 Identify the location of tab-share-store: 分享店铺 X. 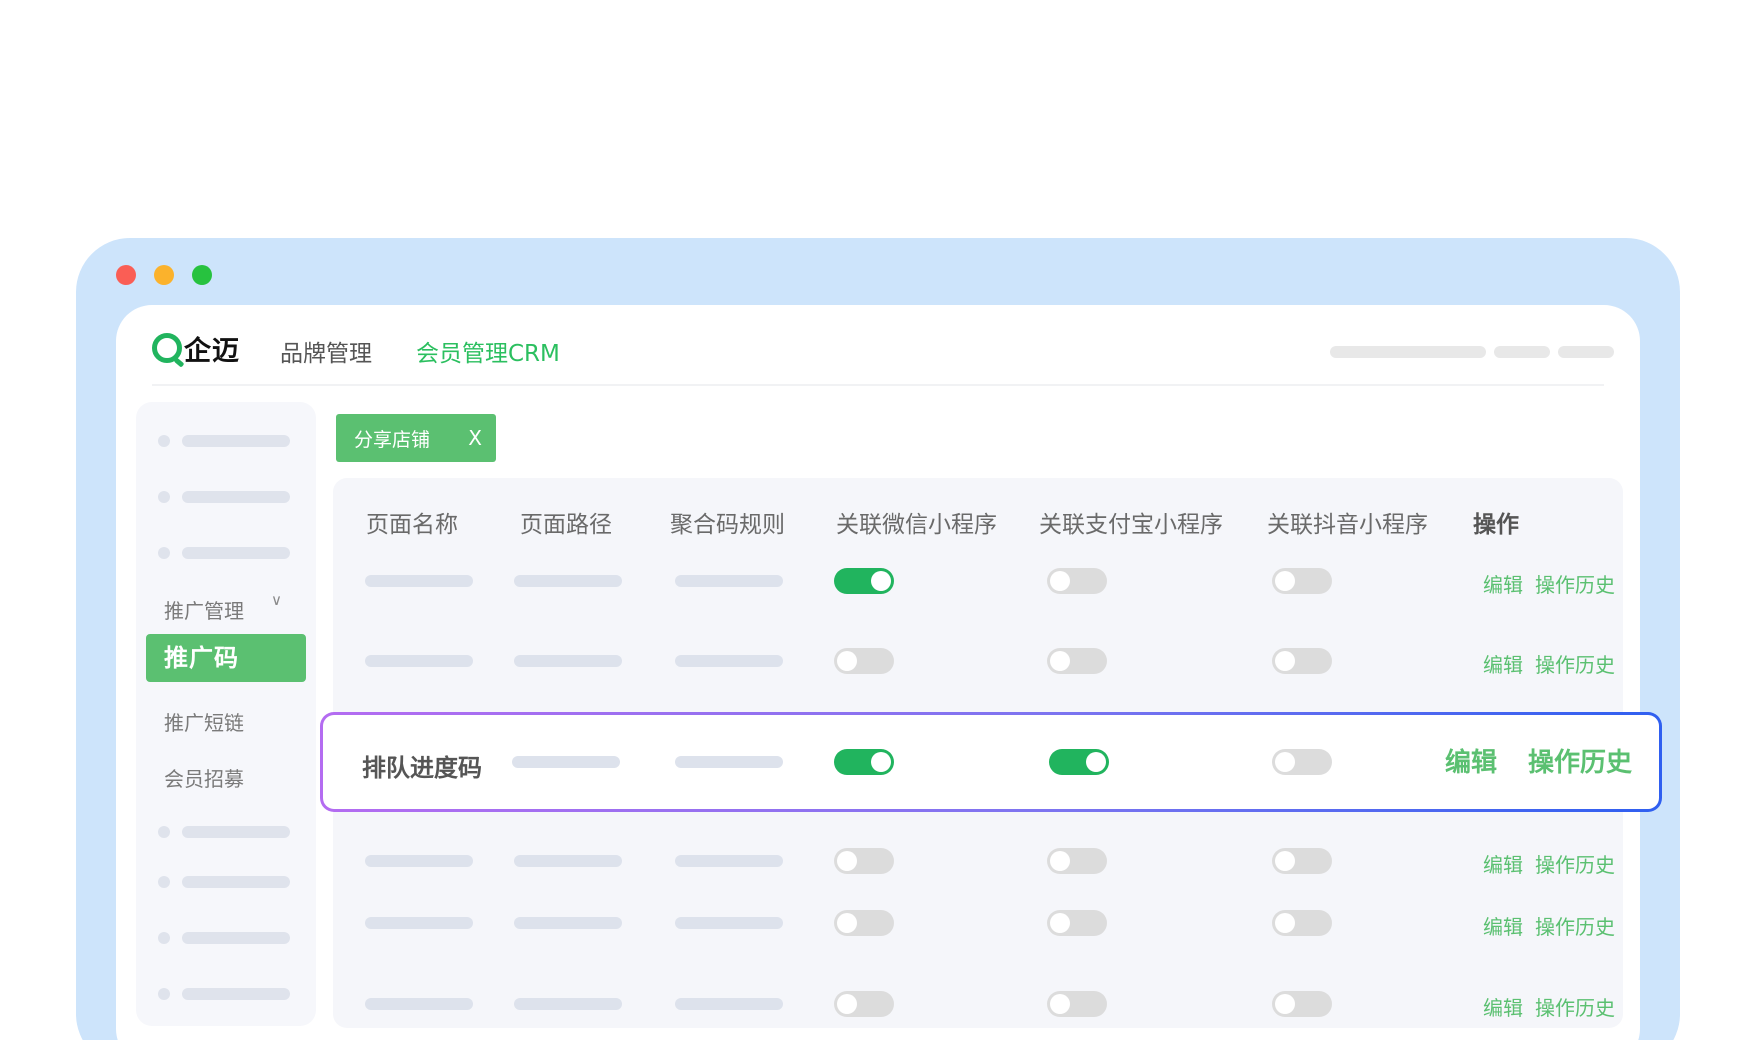
(416, 438).